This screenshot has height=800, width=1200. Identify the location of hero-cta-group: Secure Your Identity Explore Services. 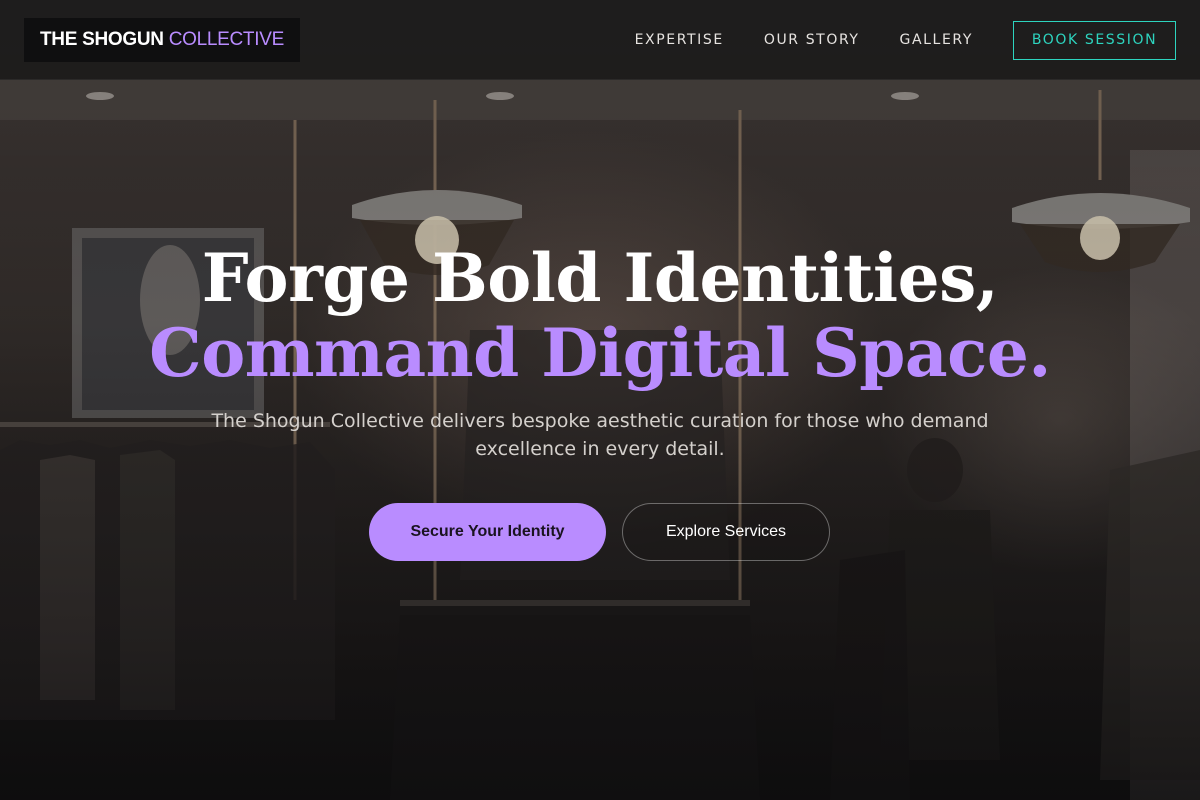
(599, 532).